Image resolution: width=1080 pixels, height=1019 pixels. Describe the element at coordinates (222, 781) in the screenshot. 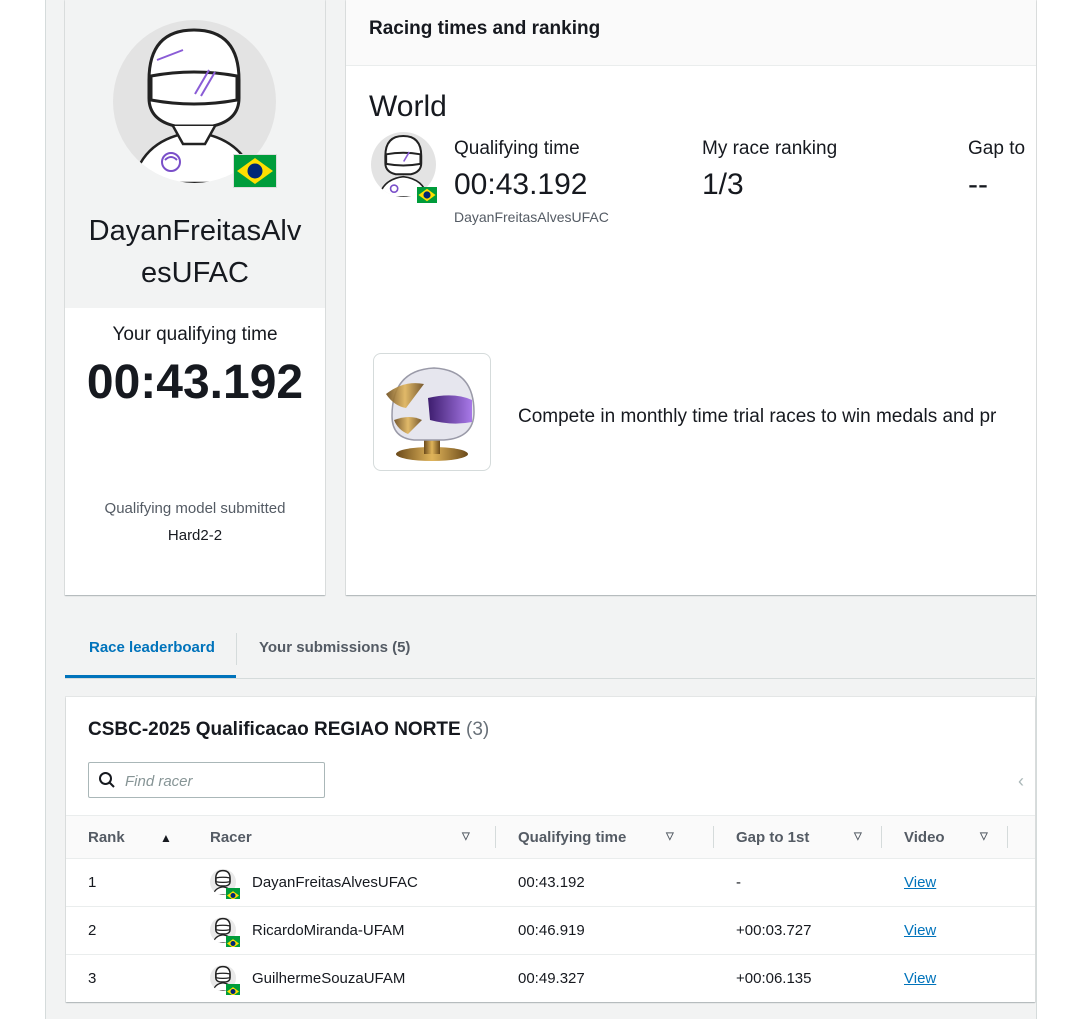

I see `search-input` at that location.